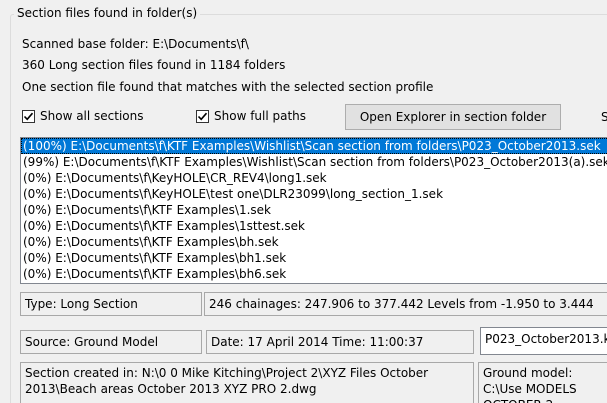 The image size is (607, 403). I want to click on list-item: (0%) E:\Documents\f\KTF Examples\1.sek, so click(314, 210).